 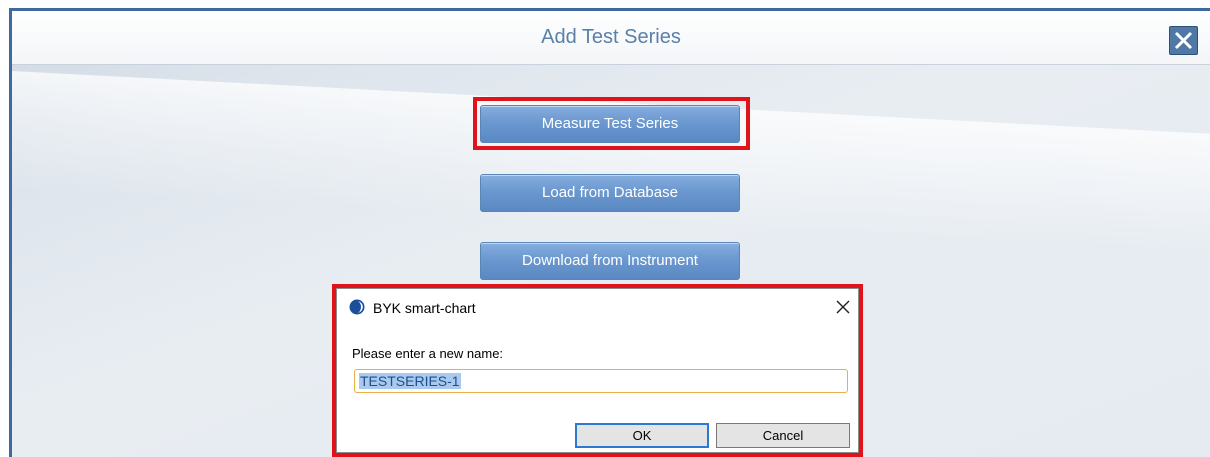 I want to click on name-input: TESTSERIES-1, so click(x=601, y=381).